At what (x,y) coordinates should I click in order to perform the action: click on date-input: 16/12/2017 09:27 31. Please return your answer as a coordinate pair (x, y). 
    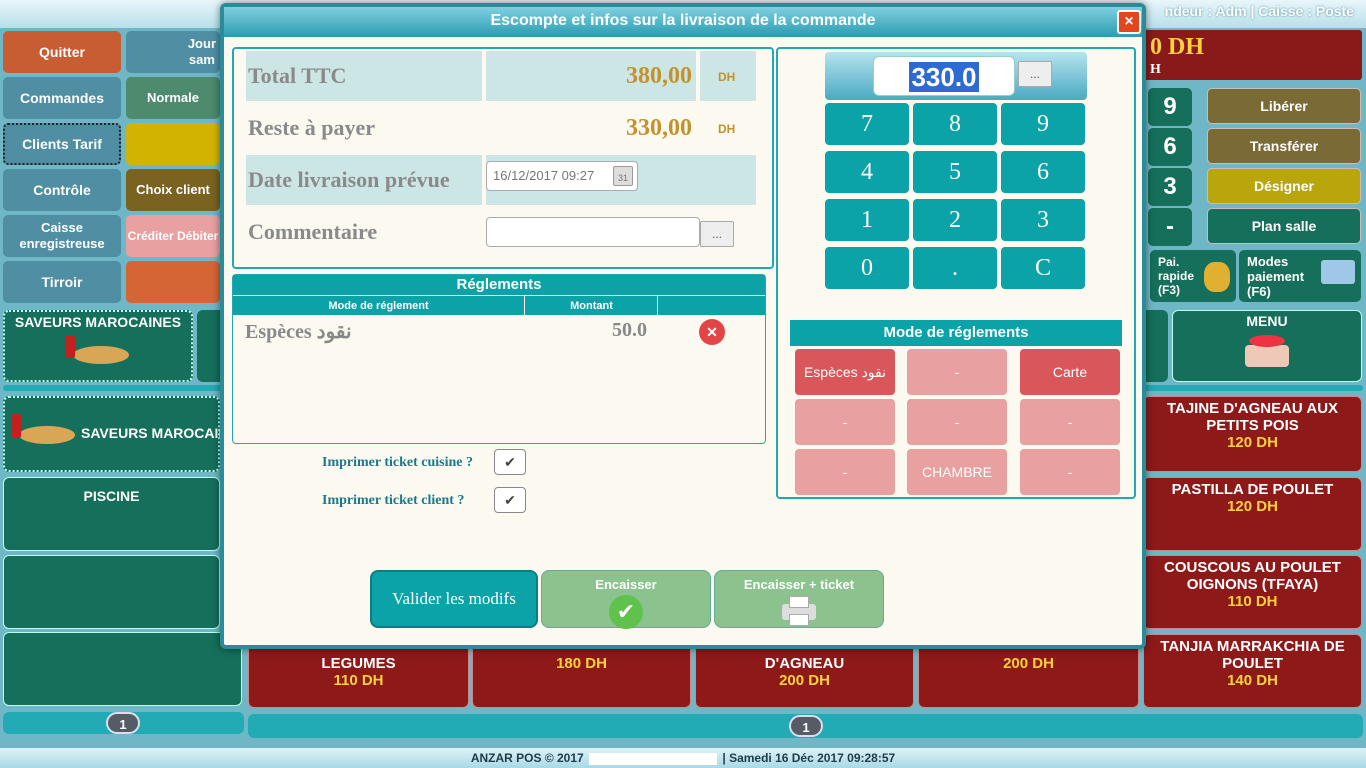
    Looking at the image, I should click on (562, 176).